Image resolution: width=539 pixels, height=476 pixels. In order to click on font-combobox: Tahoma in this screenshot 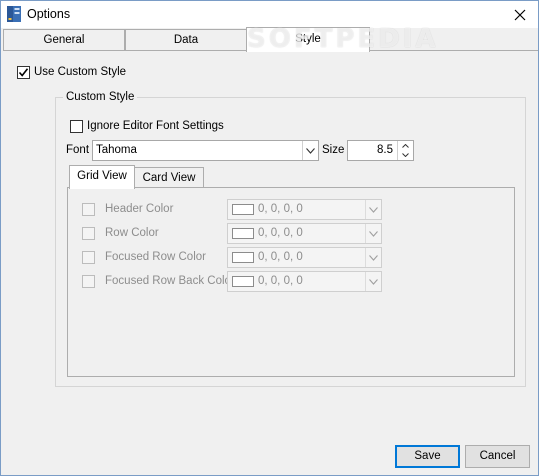, I will do `click(205, 150)`.